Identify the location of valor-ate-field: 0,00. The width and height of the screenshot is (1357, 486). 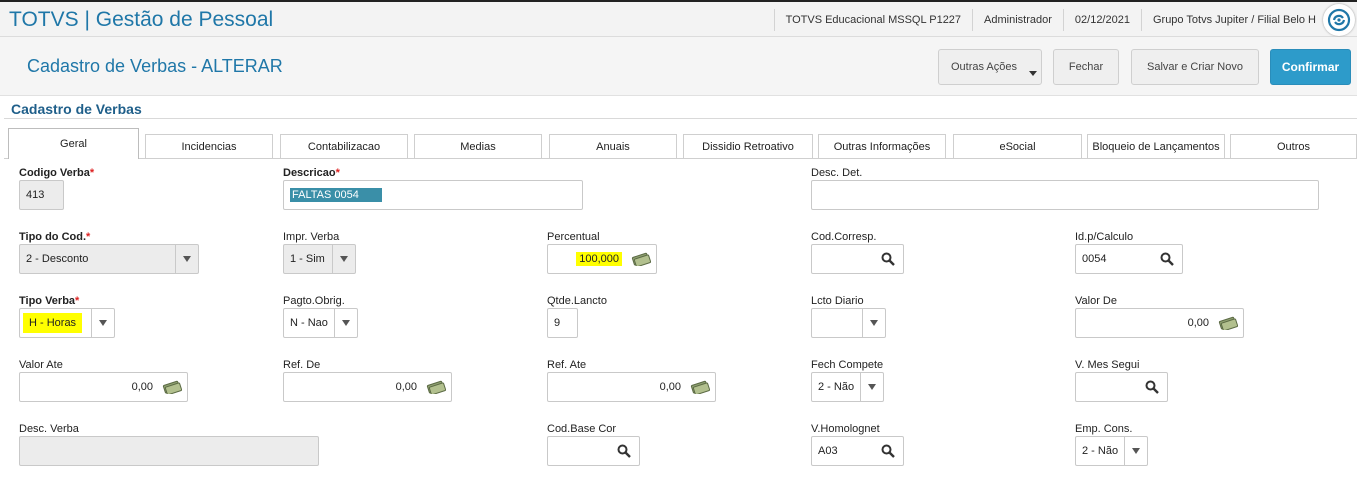
(103, 387).